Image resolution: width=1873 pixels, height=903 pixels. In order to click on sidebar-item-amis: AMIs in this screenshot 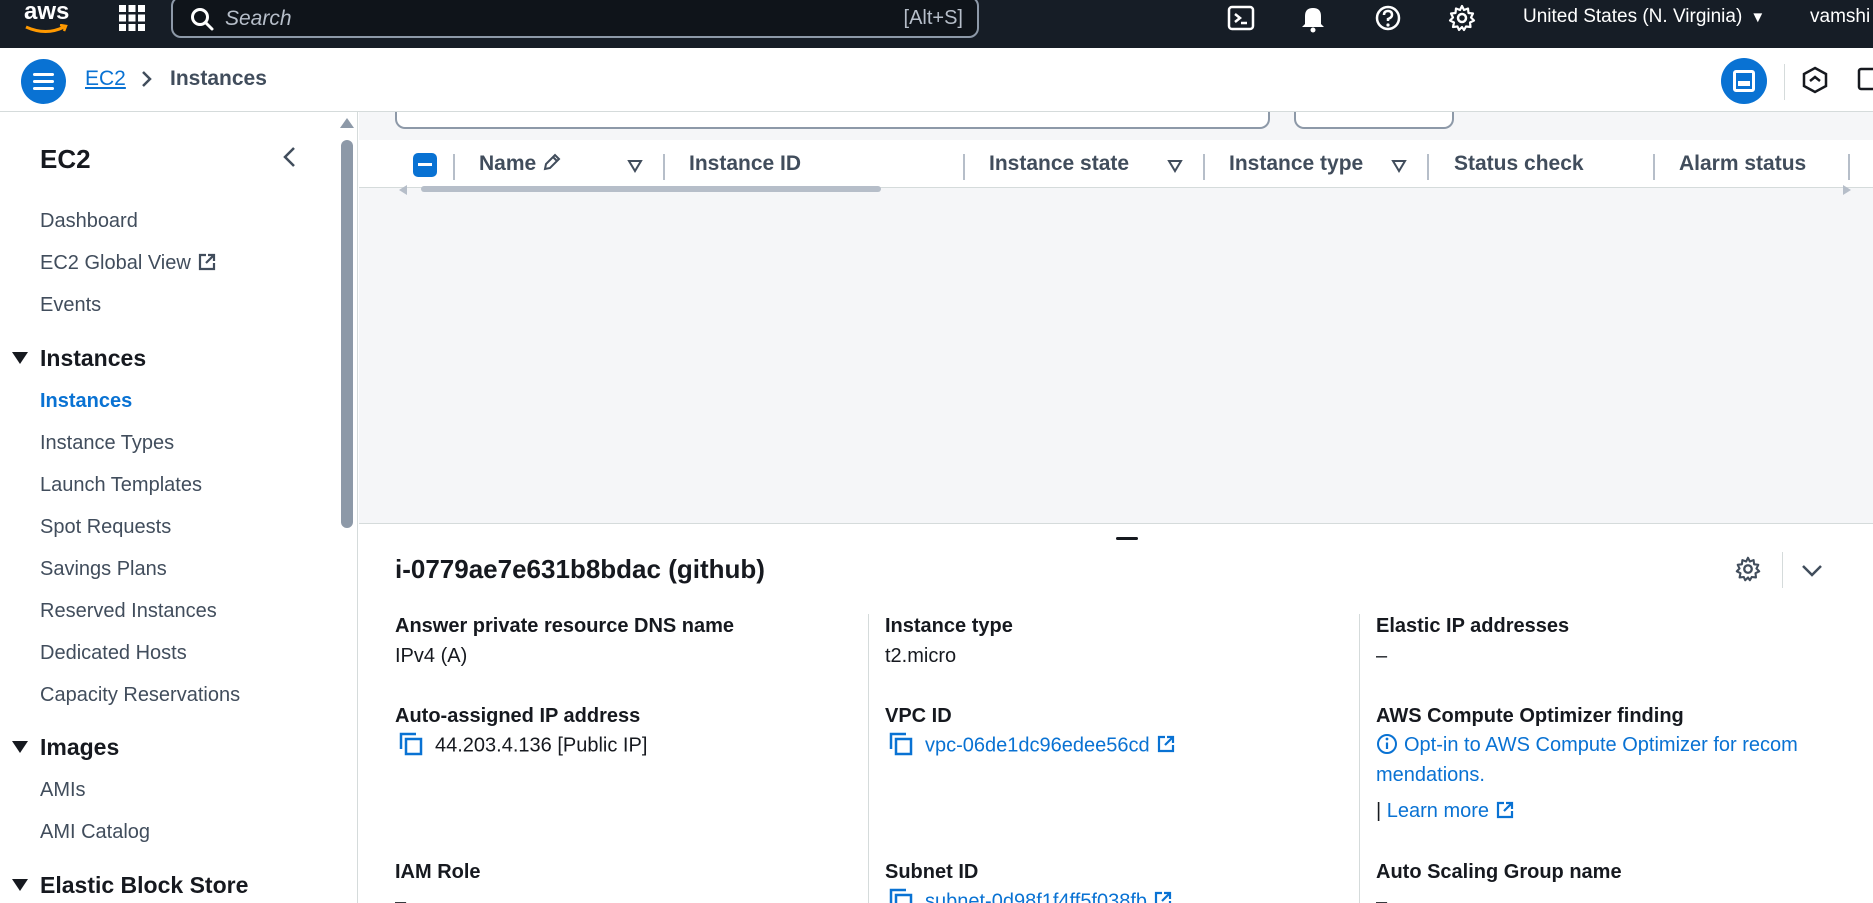, I will do `click(63, 790)`.